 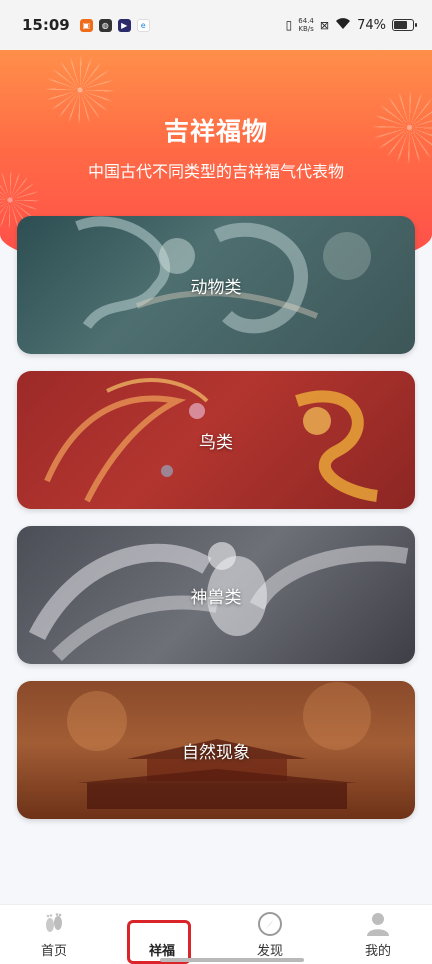 What do you see at coordinates (216, 287) in the screenshot?
I see `category-label: 动物类` at bounding box center [216, 287].